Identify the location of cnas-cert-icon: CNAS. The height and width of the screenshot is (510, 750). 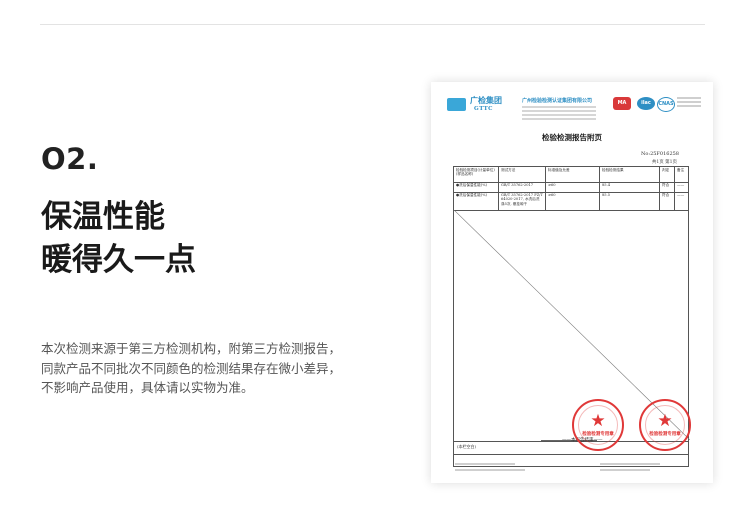
(666, 104).